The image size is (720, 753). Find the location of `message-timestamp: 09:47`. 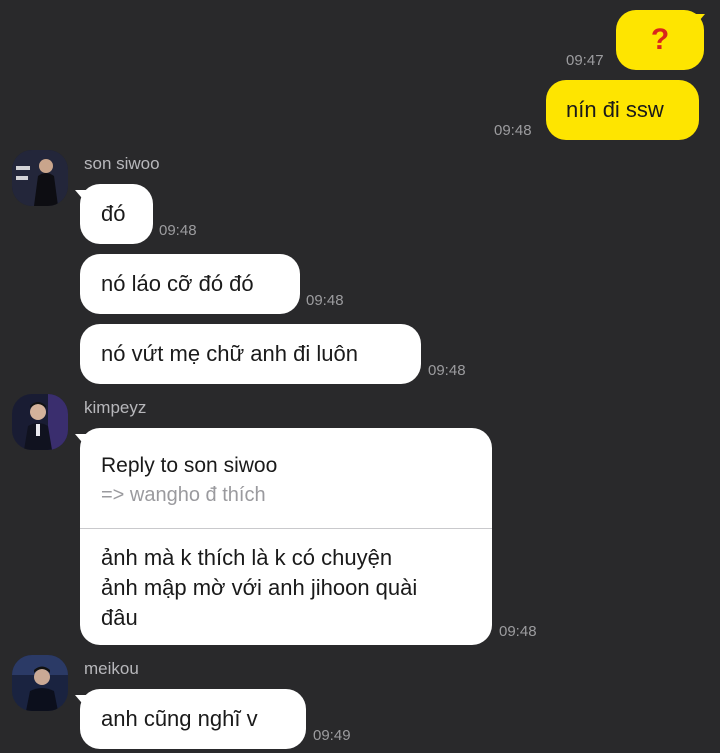

message-timestamp: 09:47 is located at coordinates (585, 60).